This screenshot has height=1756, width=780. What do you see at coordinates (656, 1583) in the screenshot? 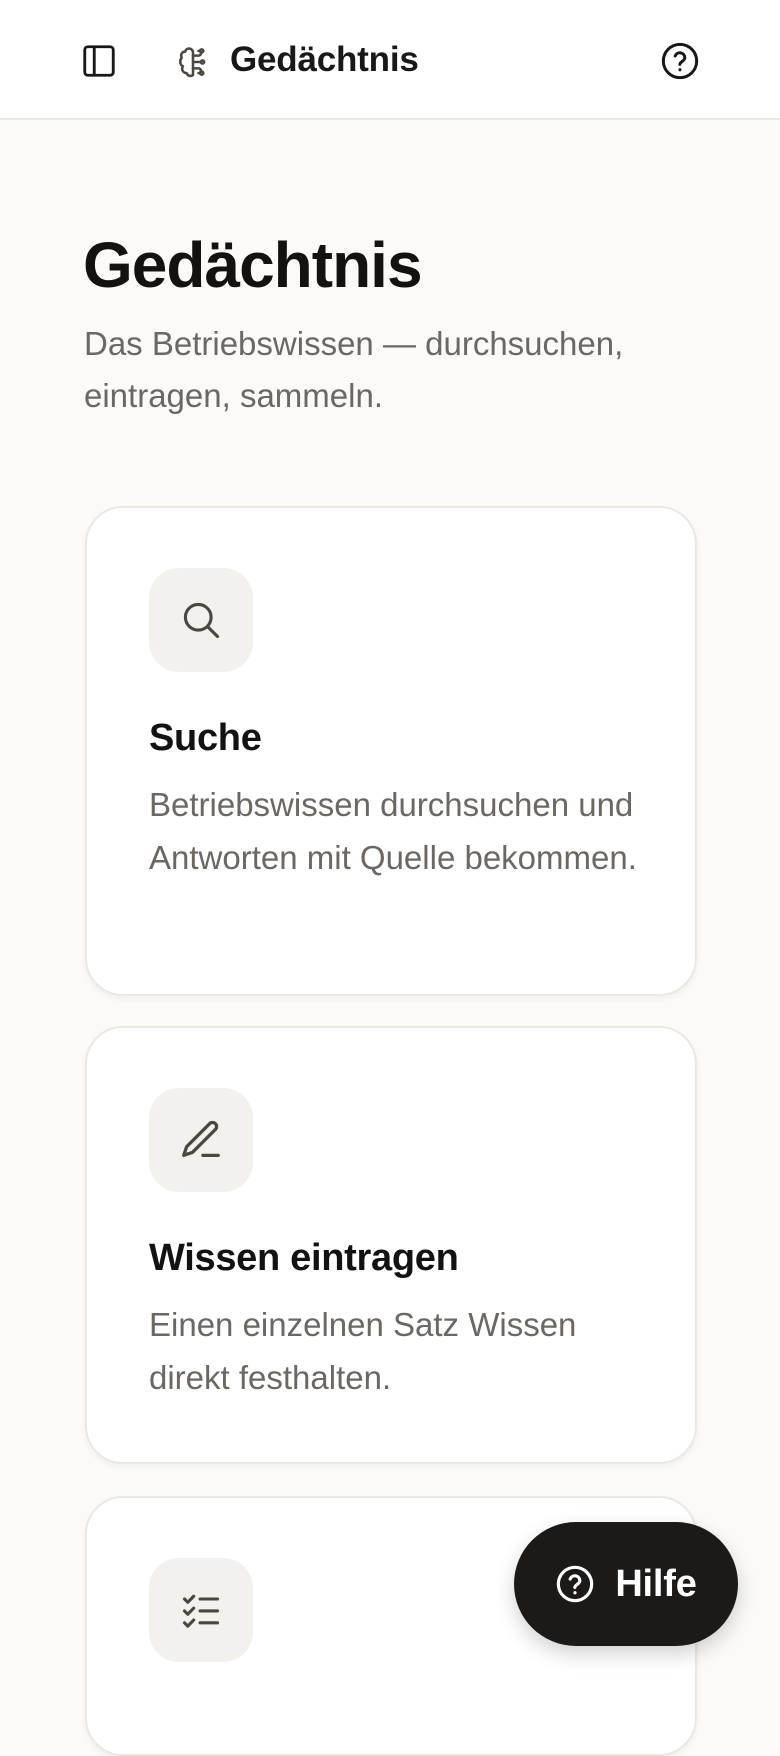
I see `help-fab-label: Hilfe` at bounding box center [656, 1583].